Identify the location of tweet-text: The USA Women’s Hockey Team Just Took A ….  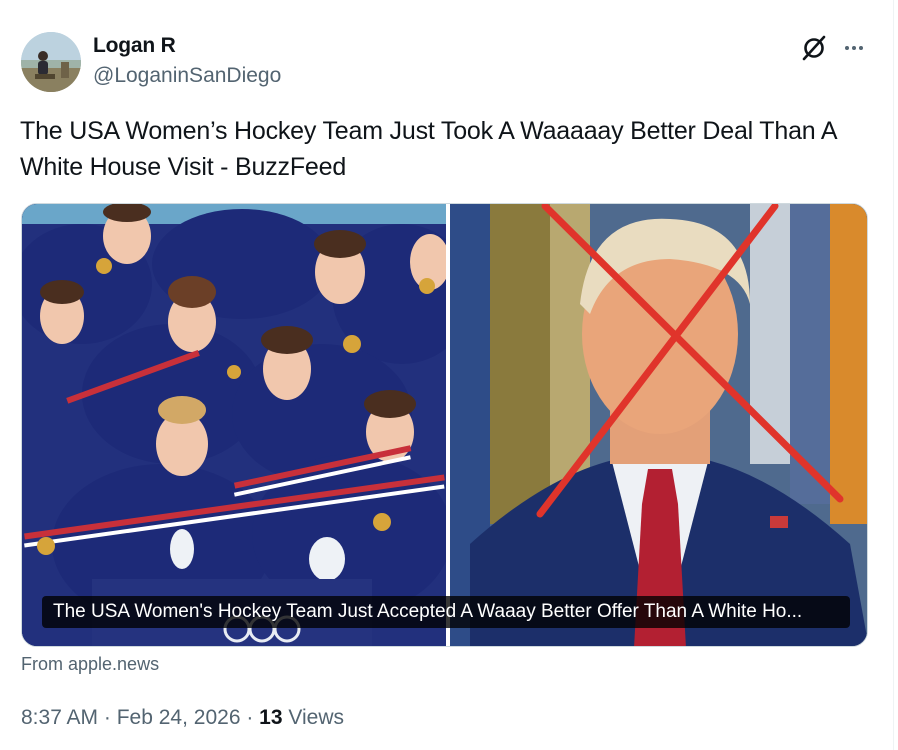
(428, 149).